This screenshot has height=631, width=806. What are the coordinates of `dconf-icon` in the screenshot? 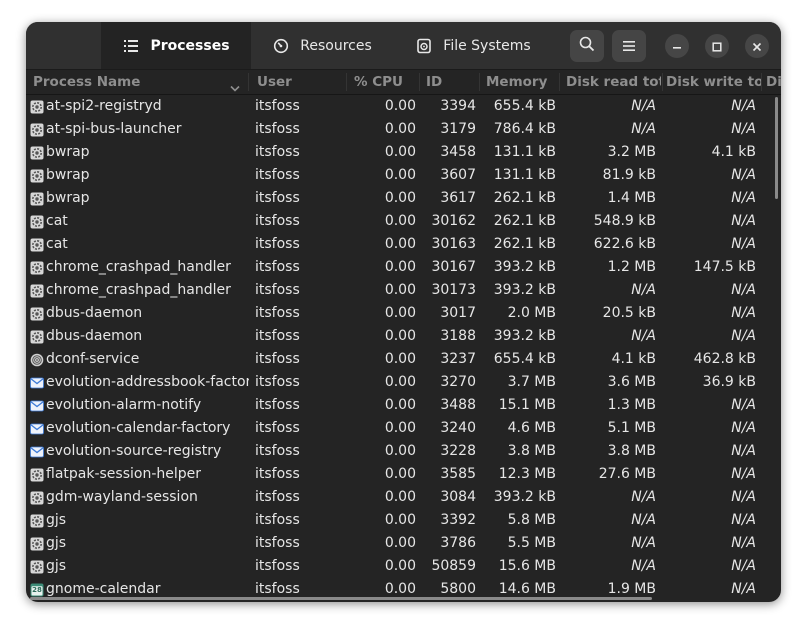 It's located at (37, 359).